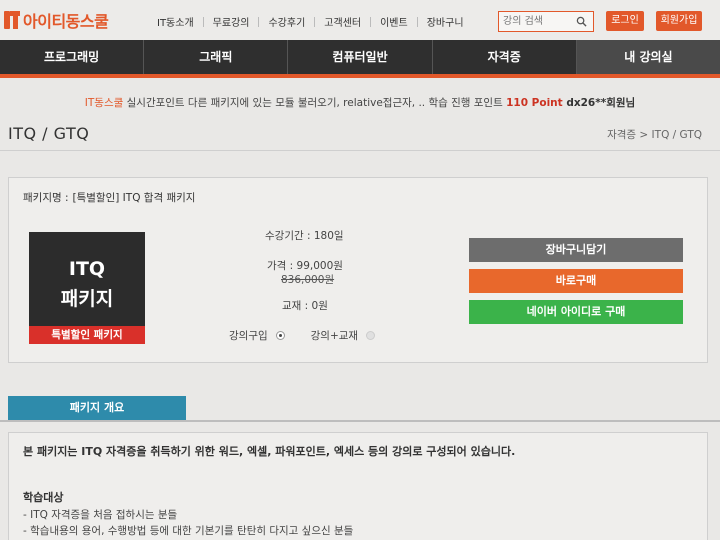 Image resolution: width=720 pixels, height=540 pixels. Describe the element at coordinates (305, 306) in the screenshot. I see `package-book-price: 교재 : 0원` at that location.